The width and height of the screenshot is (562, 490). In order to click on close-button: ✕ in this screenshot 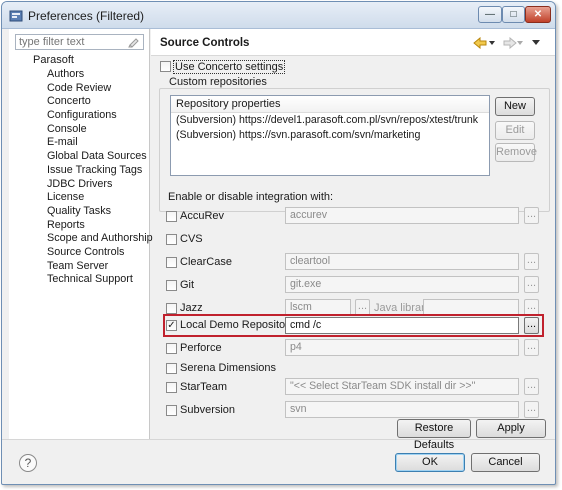, I will do `click(538, 14)`.